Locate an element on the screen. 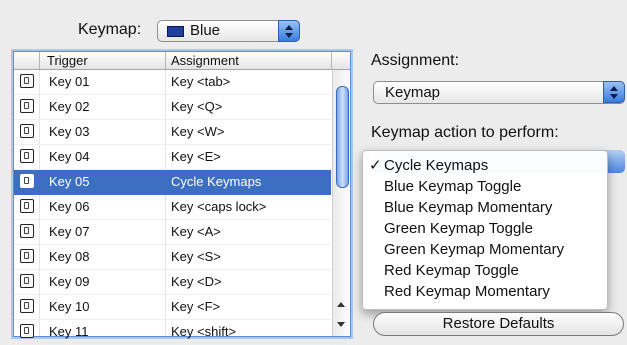 The image size is (627, 345). menu-item: Green Keymap Momentary is located at coordinates (485, 249).